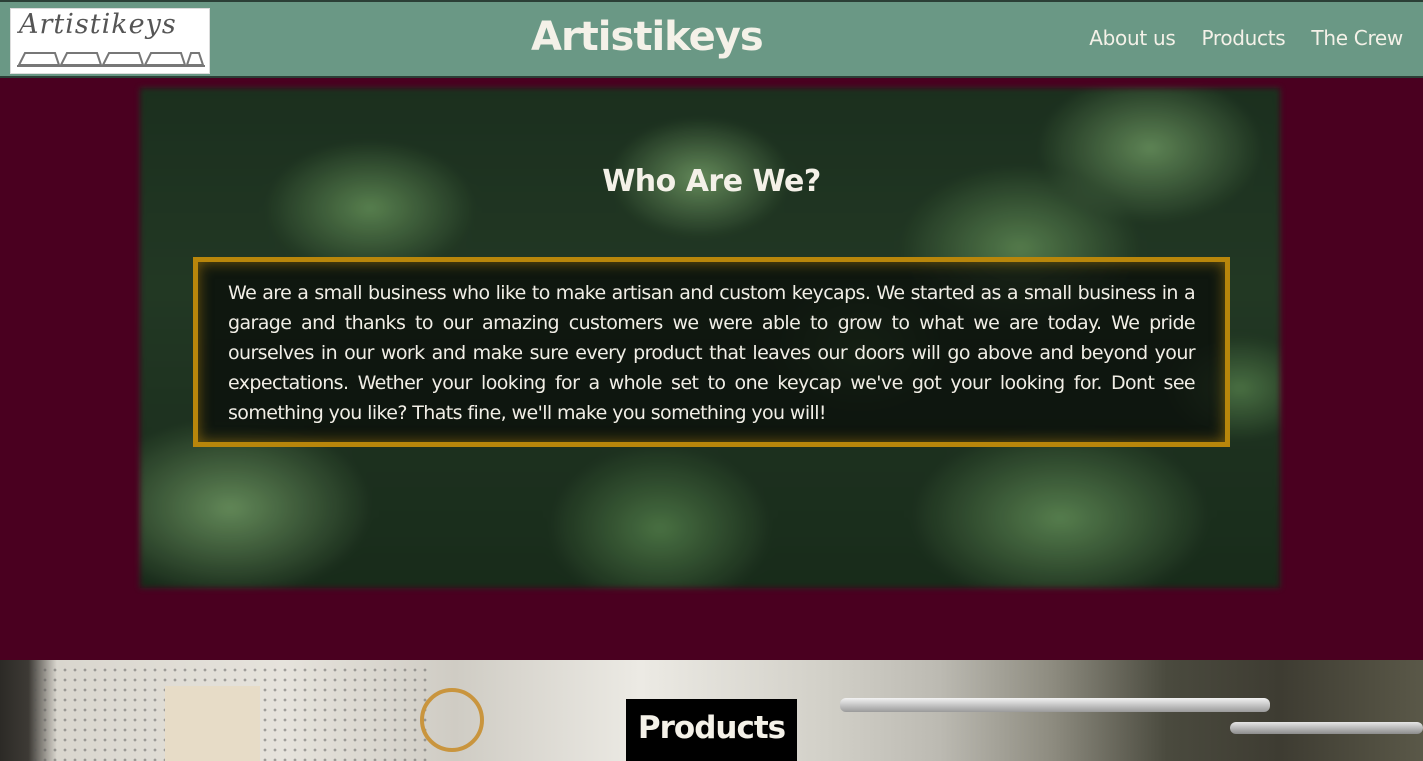 This screenshot has width=1423, height=761. Describe the element at coordinates (711, 181) in the screenshot. I see `about-heading: Who Are We?` at that location.